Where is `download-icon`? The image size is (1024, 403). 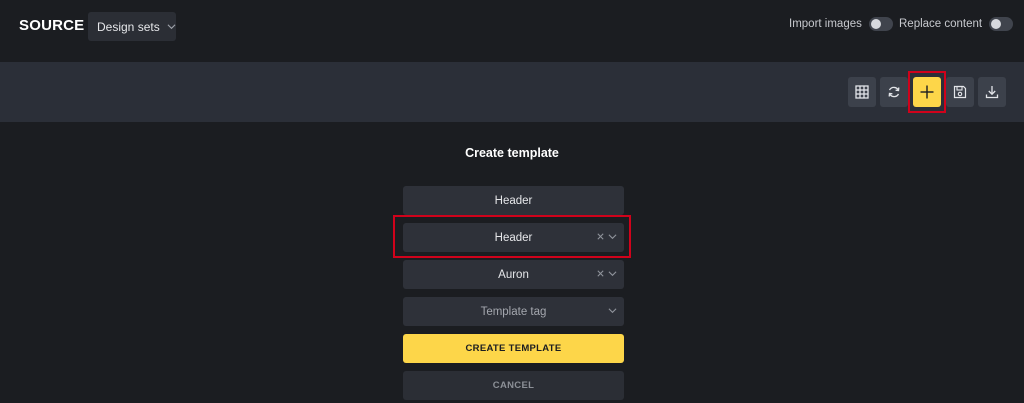
download-icon is located at coordinates (992, 92).